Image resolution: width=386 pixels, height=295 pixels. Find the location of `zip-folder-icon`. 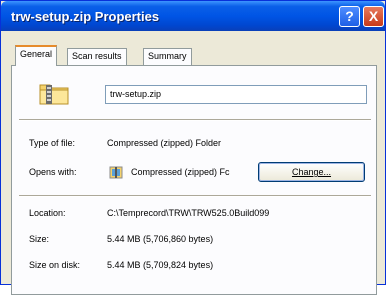

zip-folder-icon is located at coordinates (54, 94).